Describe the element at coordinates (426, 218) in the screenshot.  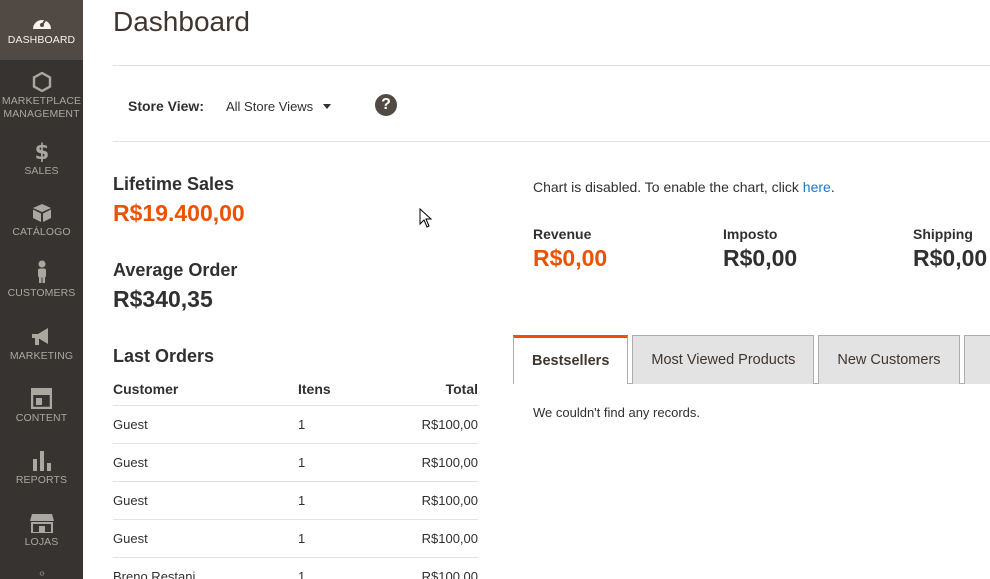
I see `mouse-pointer-icon` at that location.